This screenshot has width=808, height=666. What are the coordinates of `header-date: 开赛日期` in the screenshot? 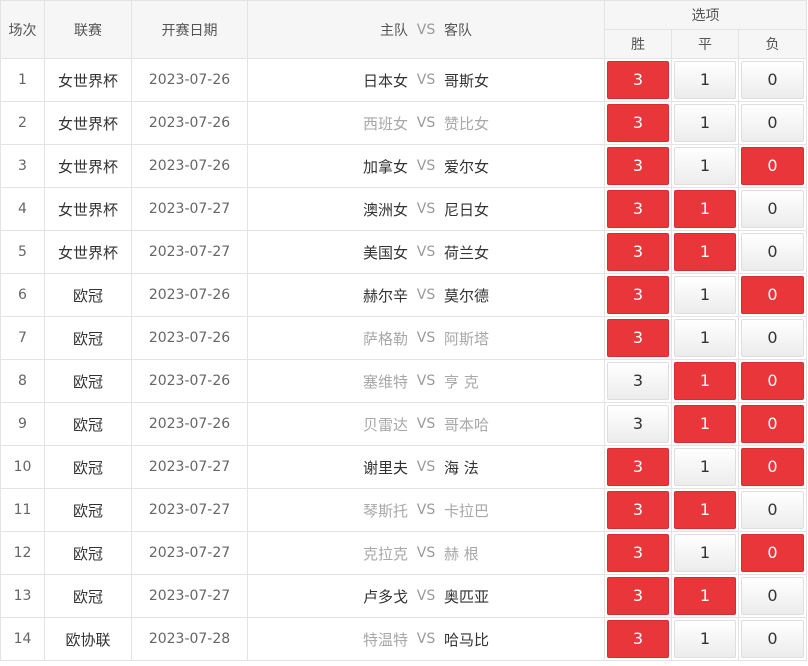 It's located at (189, 29).